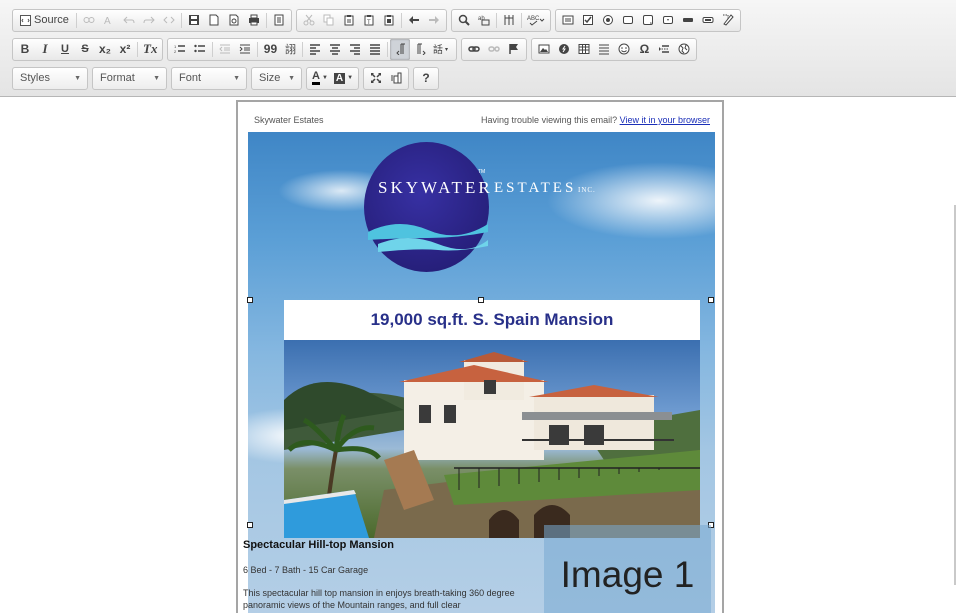 The width and height of the screenshot is (956, 613). I want to click on save-button, so click(194, 20).